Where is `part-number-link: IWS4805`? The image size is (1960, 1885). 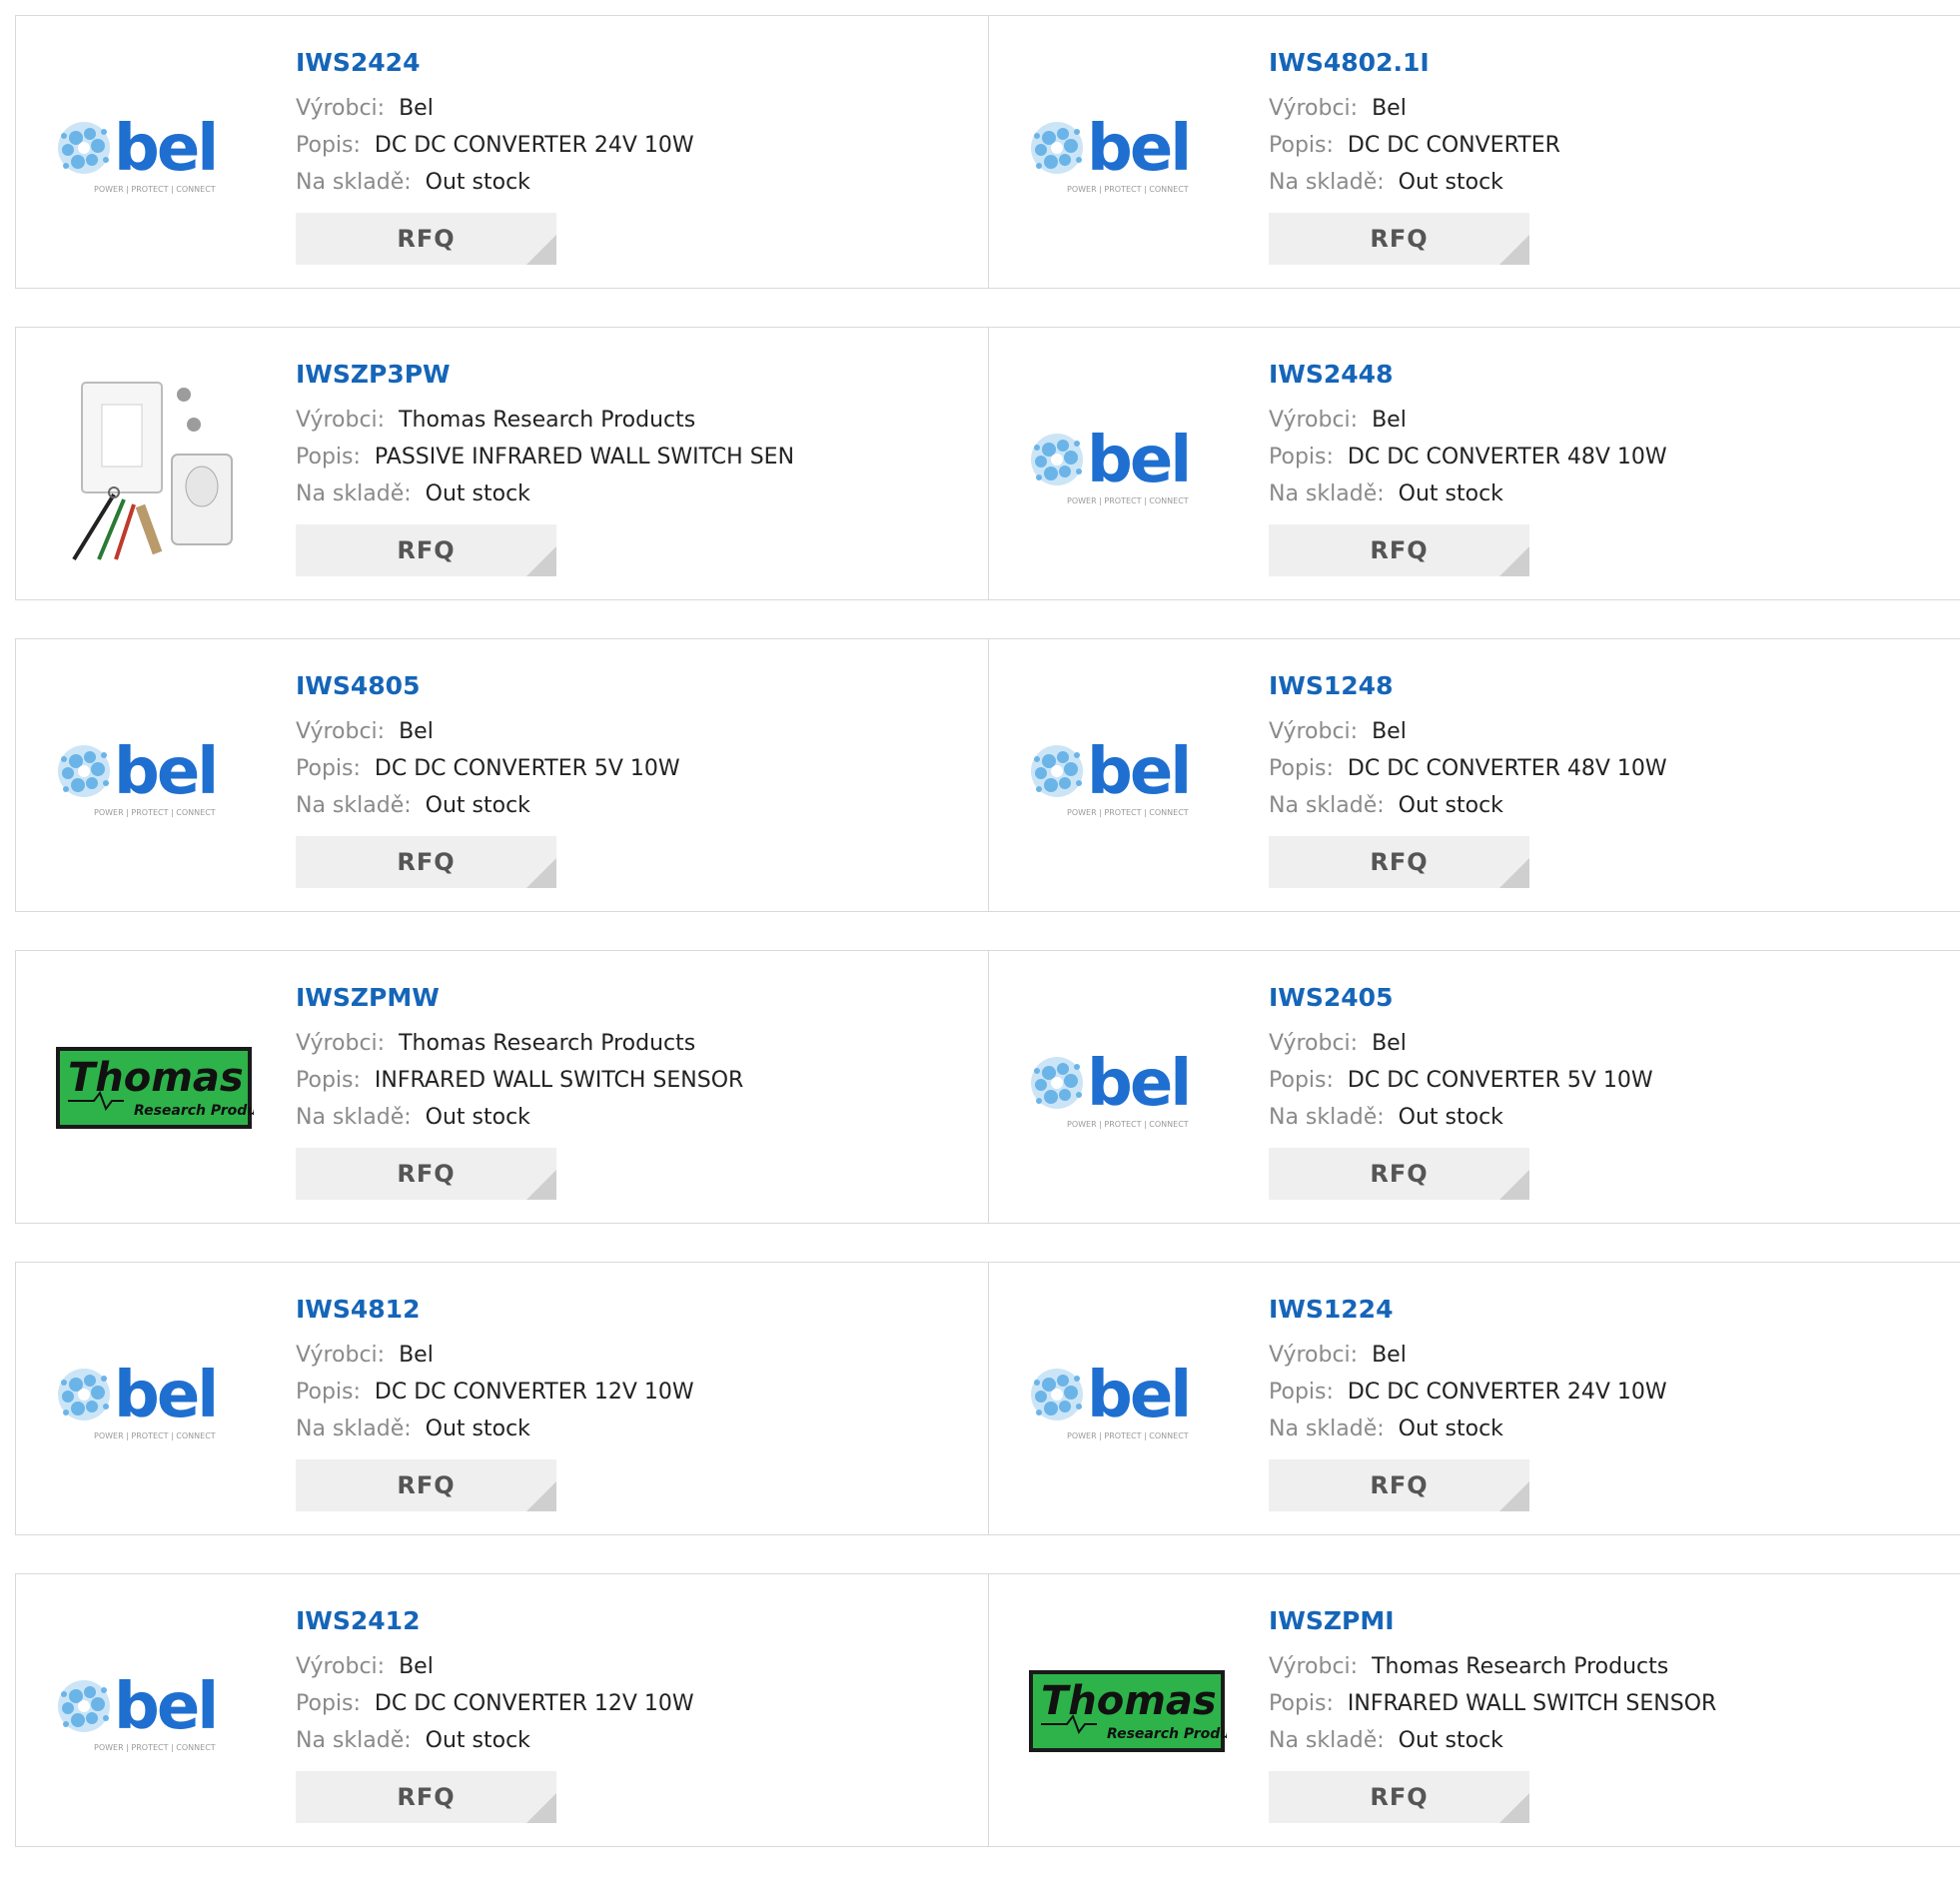 part-number-link: IWS4805 is located at coordinates (488, 686).